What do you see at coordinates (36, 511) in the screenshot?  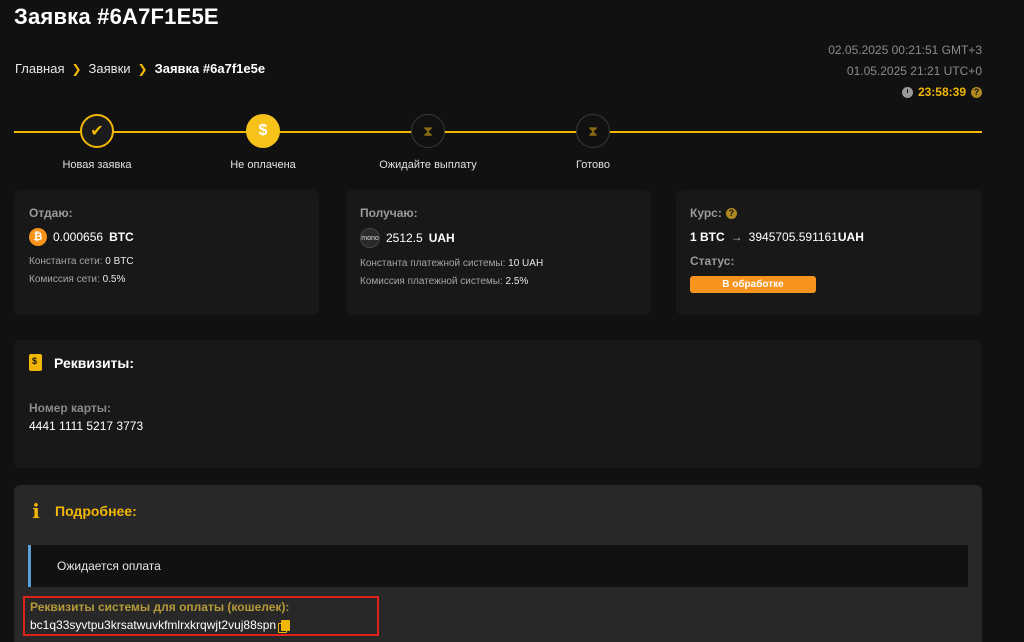 I see `info-icon: i` at bounding box center [36, 511].